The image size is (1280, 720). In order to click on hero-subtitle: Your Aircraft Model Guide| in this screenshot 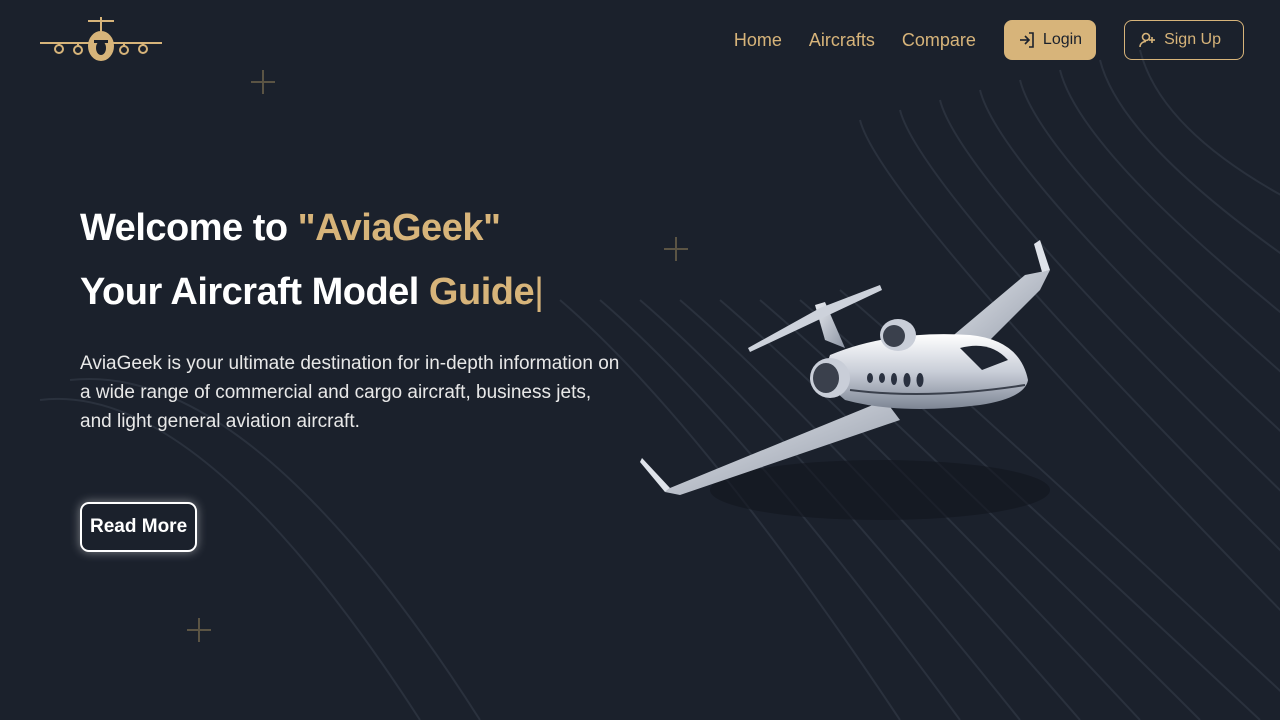, I will do `click(360, 292)`.